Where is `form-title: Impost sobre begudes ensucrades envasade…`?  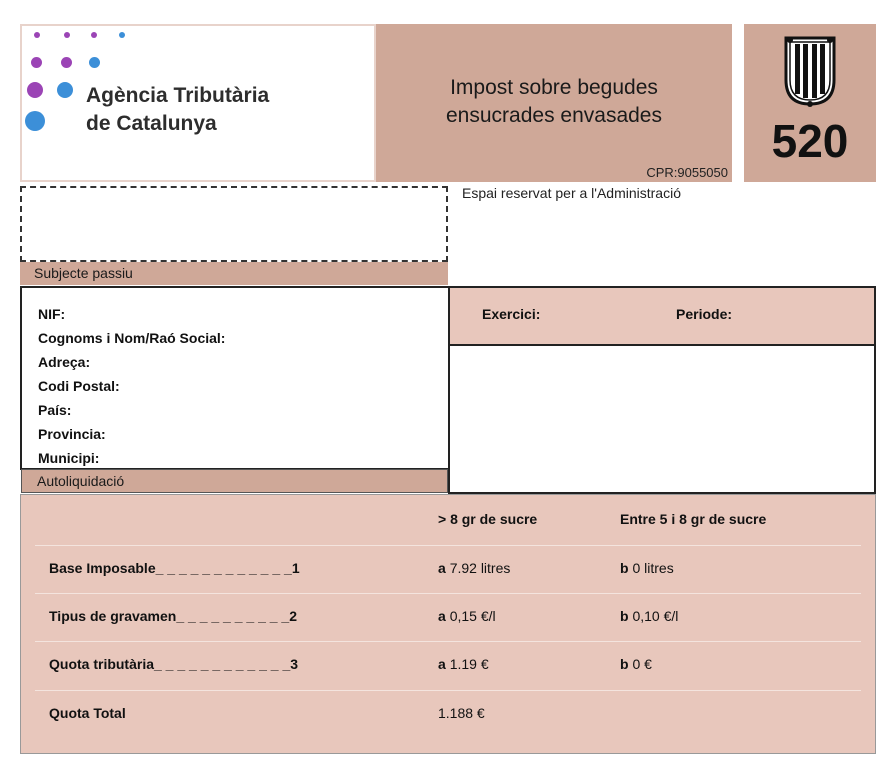
form-title: Impost sobre begudes ensucrades envasade… is located at coordinates (554, 102).